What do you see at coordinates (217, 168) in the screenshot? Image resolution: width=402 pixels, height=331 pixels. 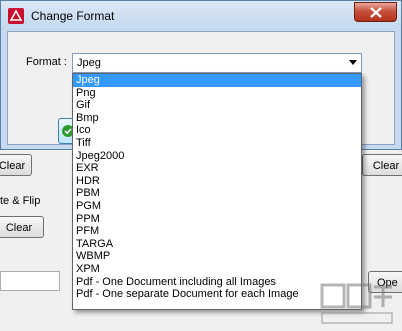 I see `dropdown-option: EXR` at bounding box center [217, 168].